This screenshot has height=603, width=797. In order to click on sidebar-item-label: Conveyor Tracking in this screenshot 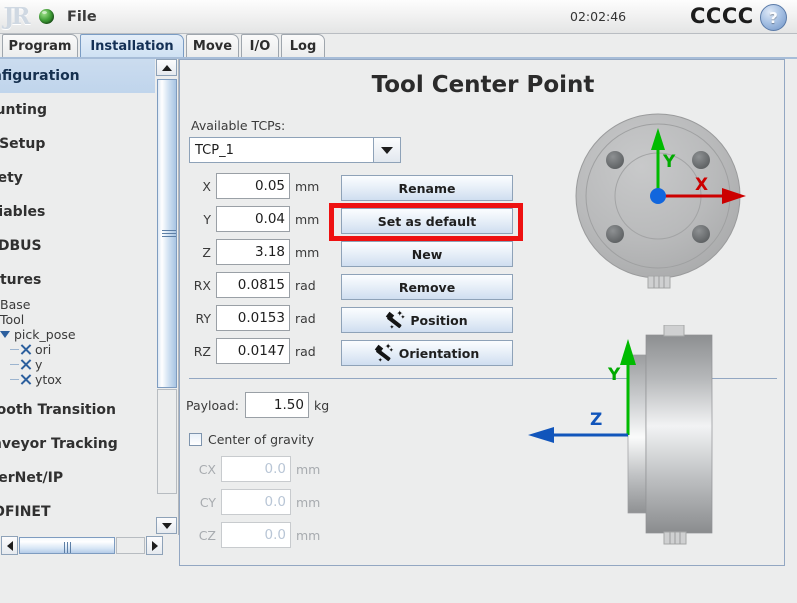, I will do `click(59, 444)`.